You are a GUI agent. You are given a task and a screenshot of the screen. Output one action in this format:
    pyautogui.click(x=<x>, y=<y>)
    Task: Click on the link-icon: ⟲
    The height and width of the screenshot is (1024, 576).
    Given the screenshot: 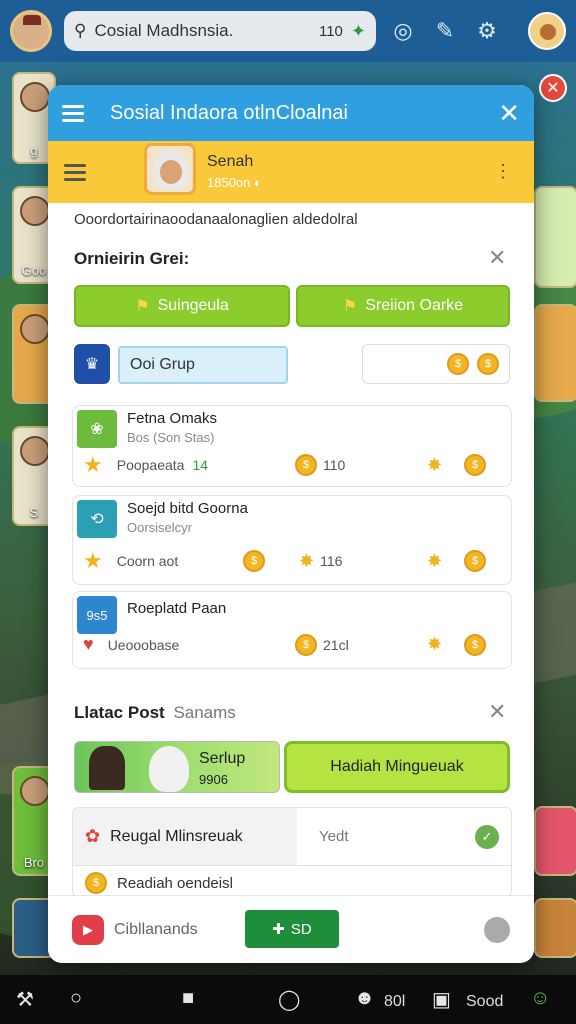 What is the action you would take?
    pyautogui.click(x=97, y=519)
    